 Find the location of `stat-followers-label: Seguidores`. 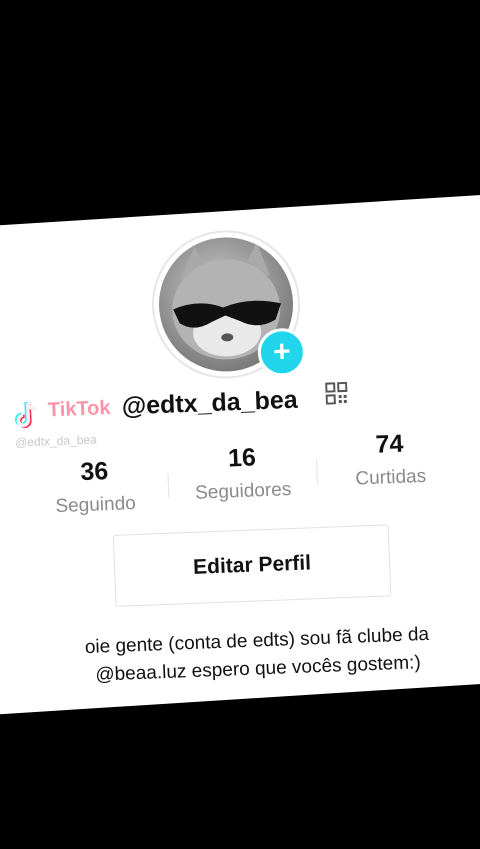

stat-followers-label: Seguidores is located at coordinates (243, 491).